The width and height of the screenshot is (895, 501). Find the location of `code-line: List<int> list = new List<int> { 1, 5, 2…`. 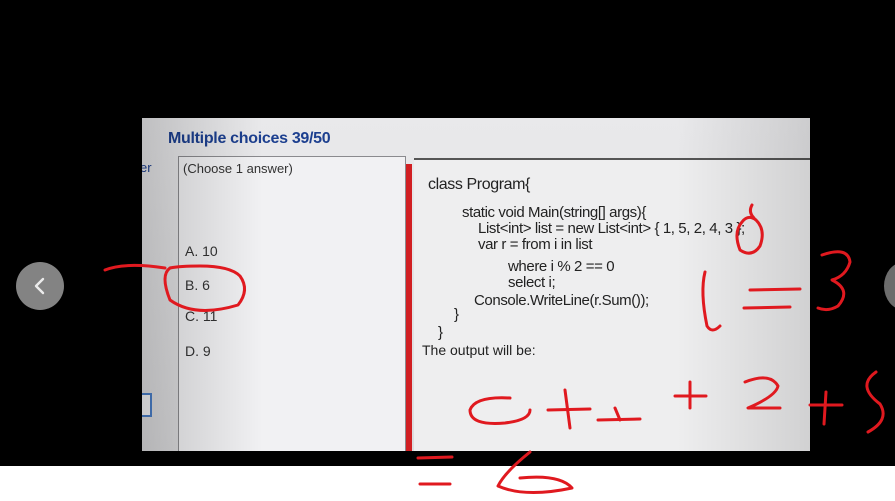

code-line: List<int> list = new List<int> { 1, 5, 2… is located at coordinates (611, 228).